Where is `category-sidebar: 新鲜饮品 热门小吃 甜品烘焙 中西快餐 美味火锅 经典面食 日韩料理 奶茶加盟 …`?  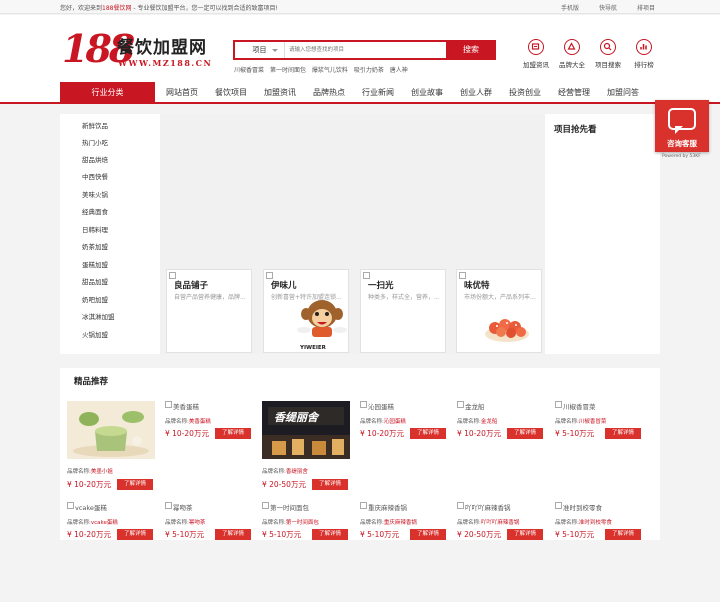 category-sidebar: 新鲜饮品 热门小吃 甜品烘焙 中西快餐 美味火锅 经典面食 日韩料理 奶茶加盟 … is located at coordinates (110, 234).